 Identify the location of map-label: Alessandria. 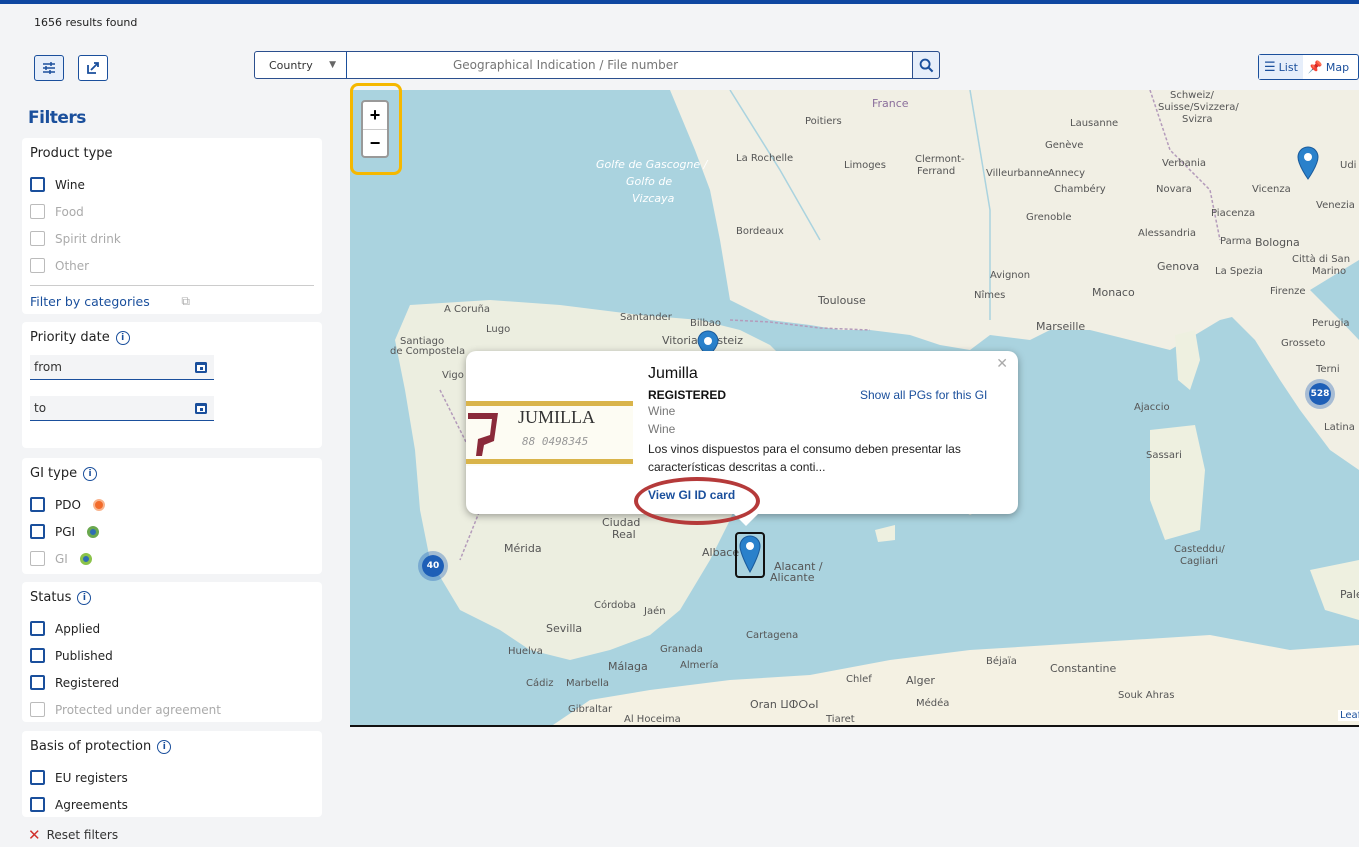
(1167, 233).